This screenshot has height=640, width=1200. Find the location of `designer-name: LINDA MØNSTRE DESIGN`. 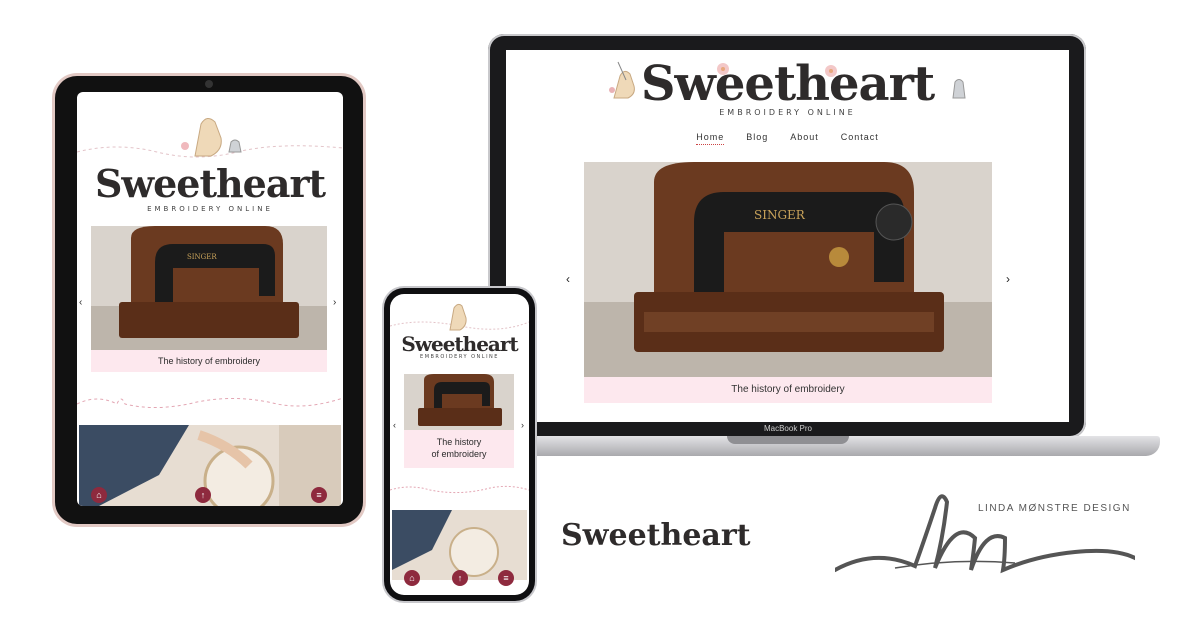

designer-name: LINDA MØNSTRE DESIGN is located at coordinates (1054, 508).